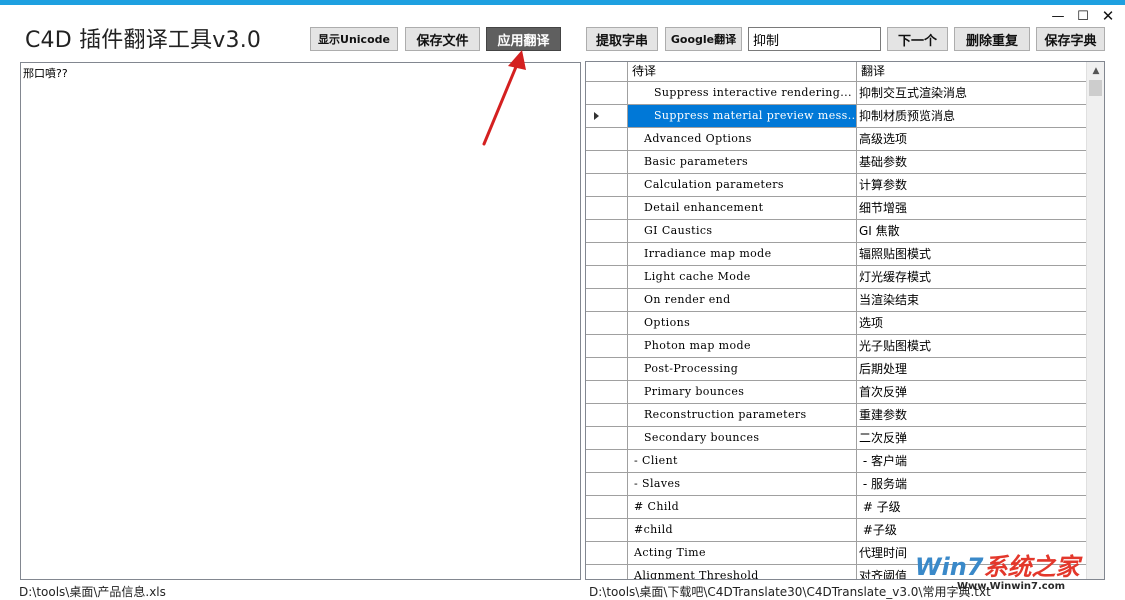  I want to click on source-cell: Detail enhancement, so click(742, 208).